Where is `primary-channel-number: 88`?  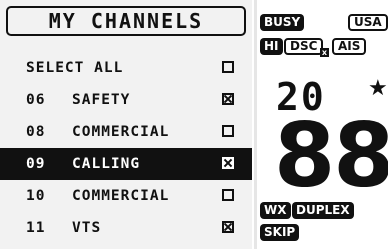 primary-channel-number: 88 is located at coordinates (331, 155).